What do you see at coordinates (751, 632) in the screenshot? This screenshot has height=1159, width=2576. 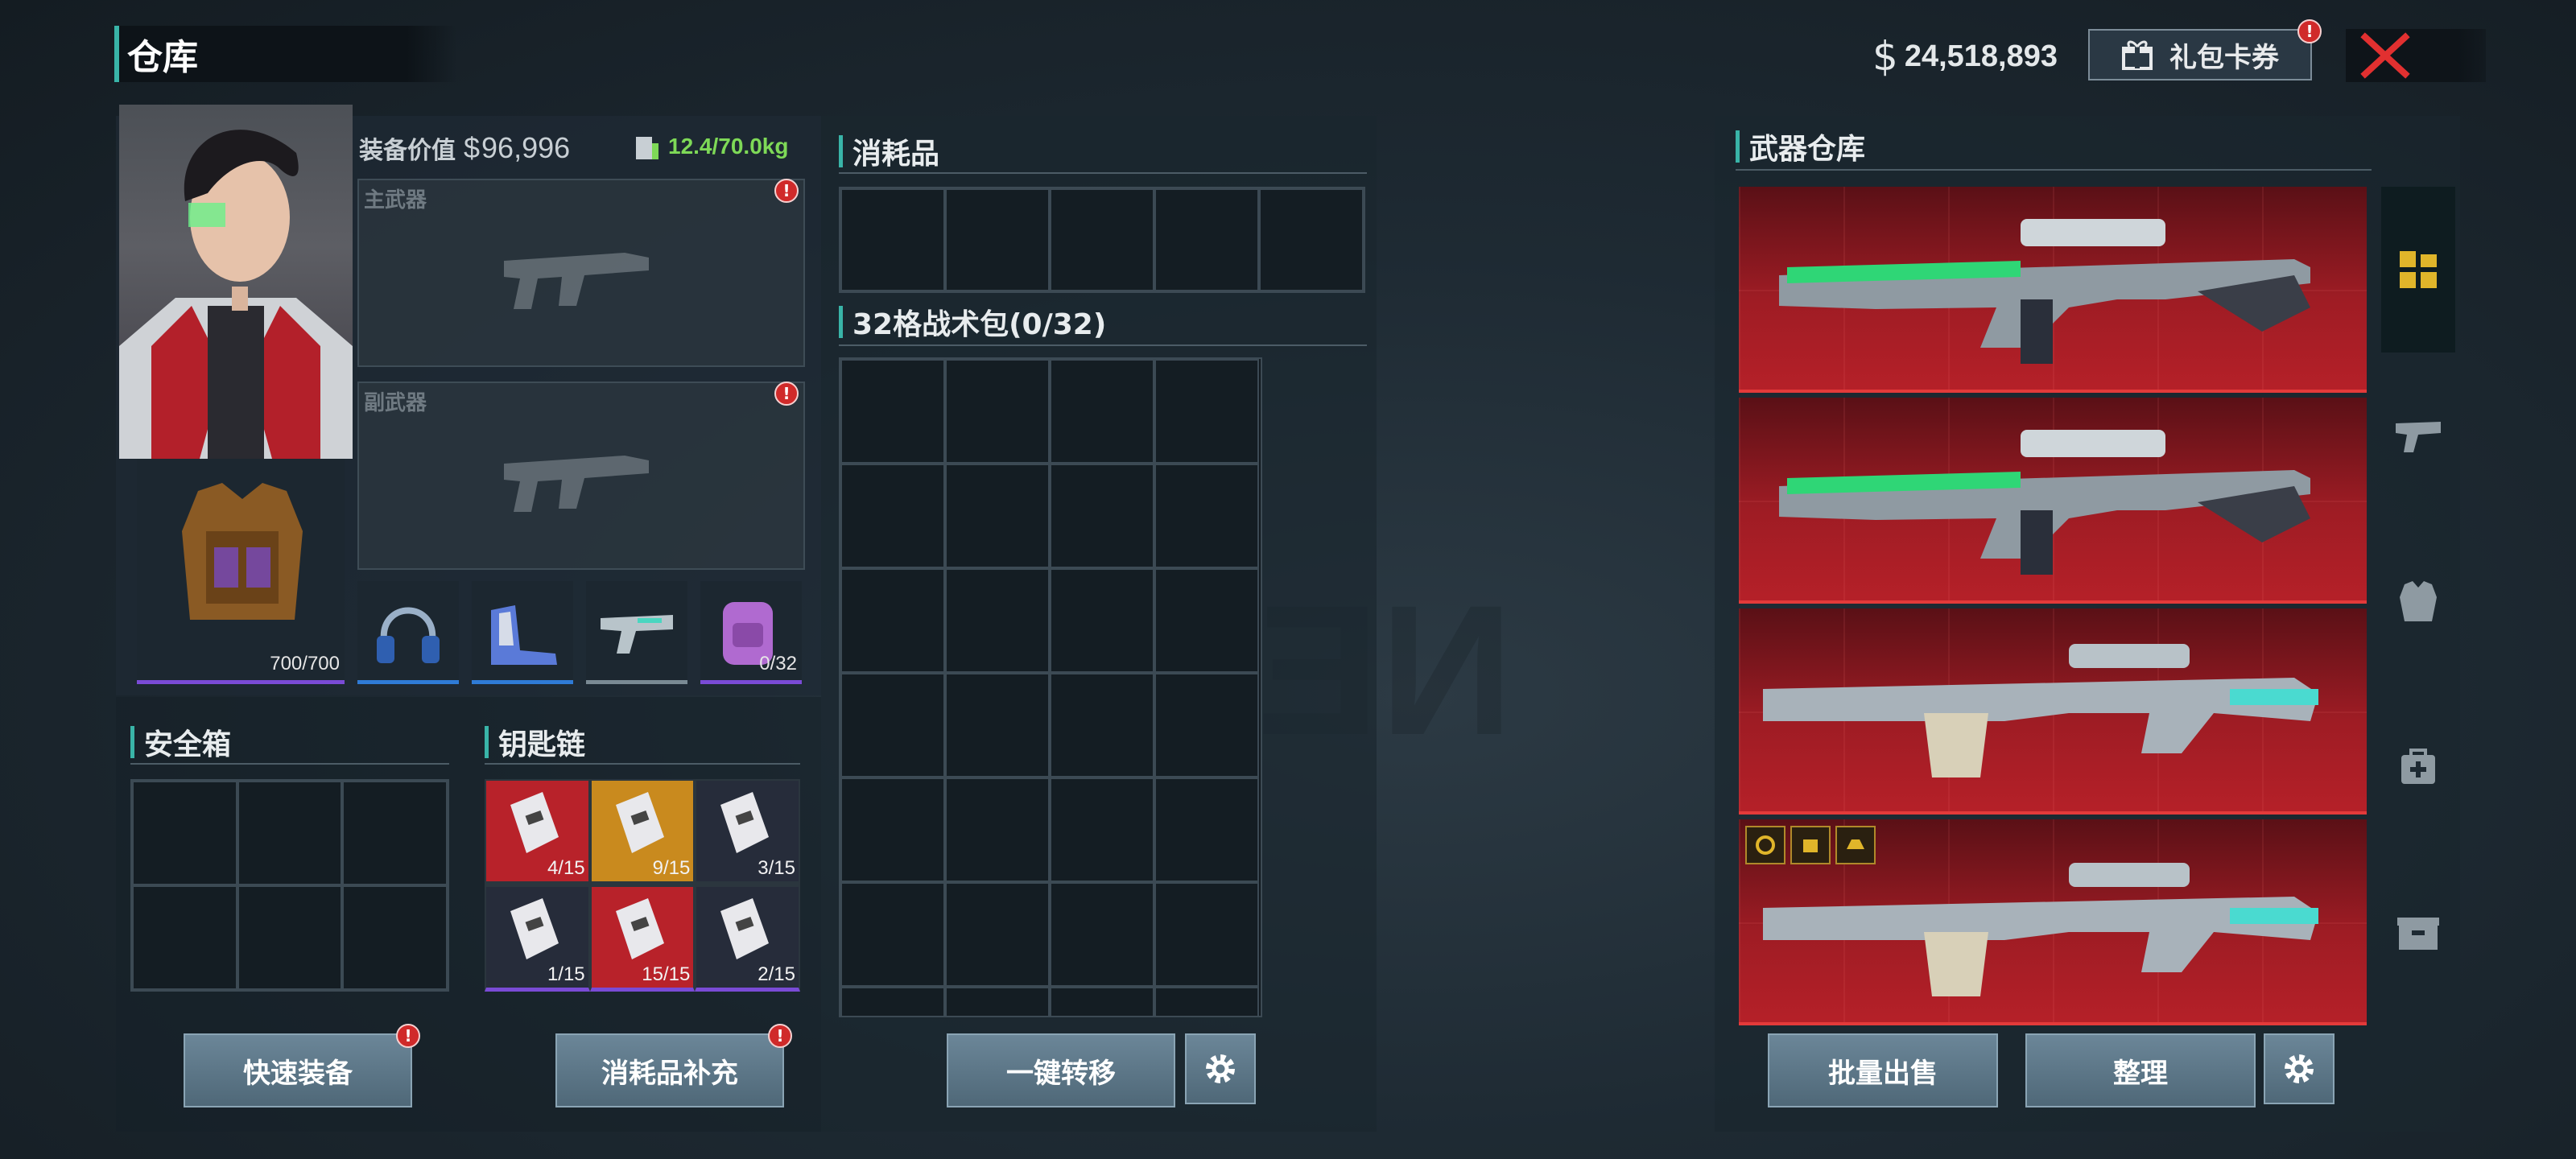 I see `backpack-slot: 0/32` at bounding box center [751, 632].